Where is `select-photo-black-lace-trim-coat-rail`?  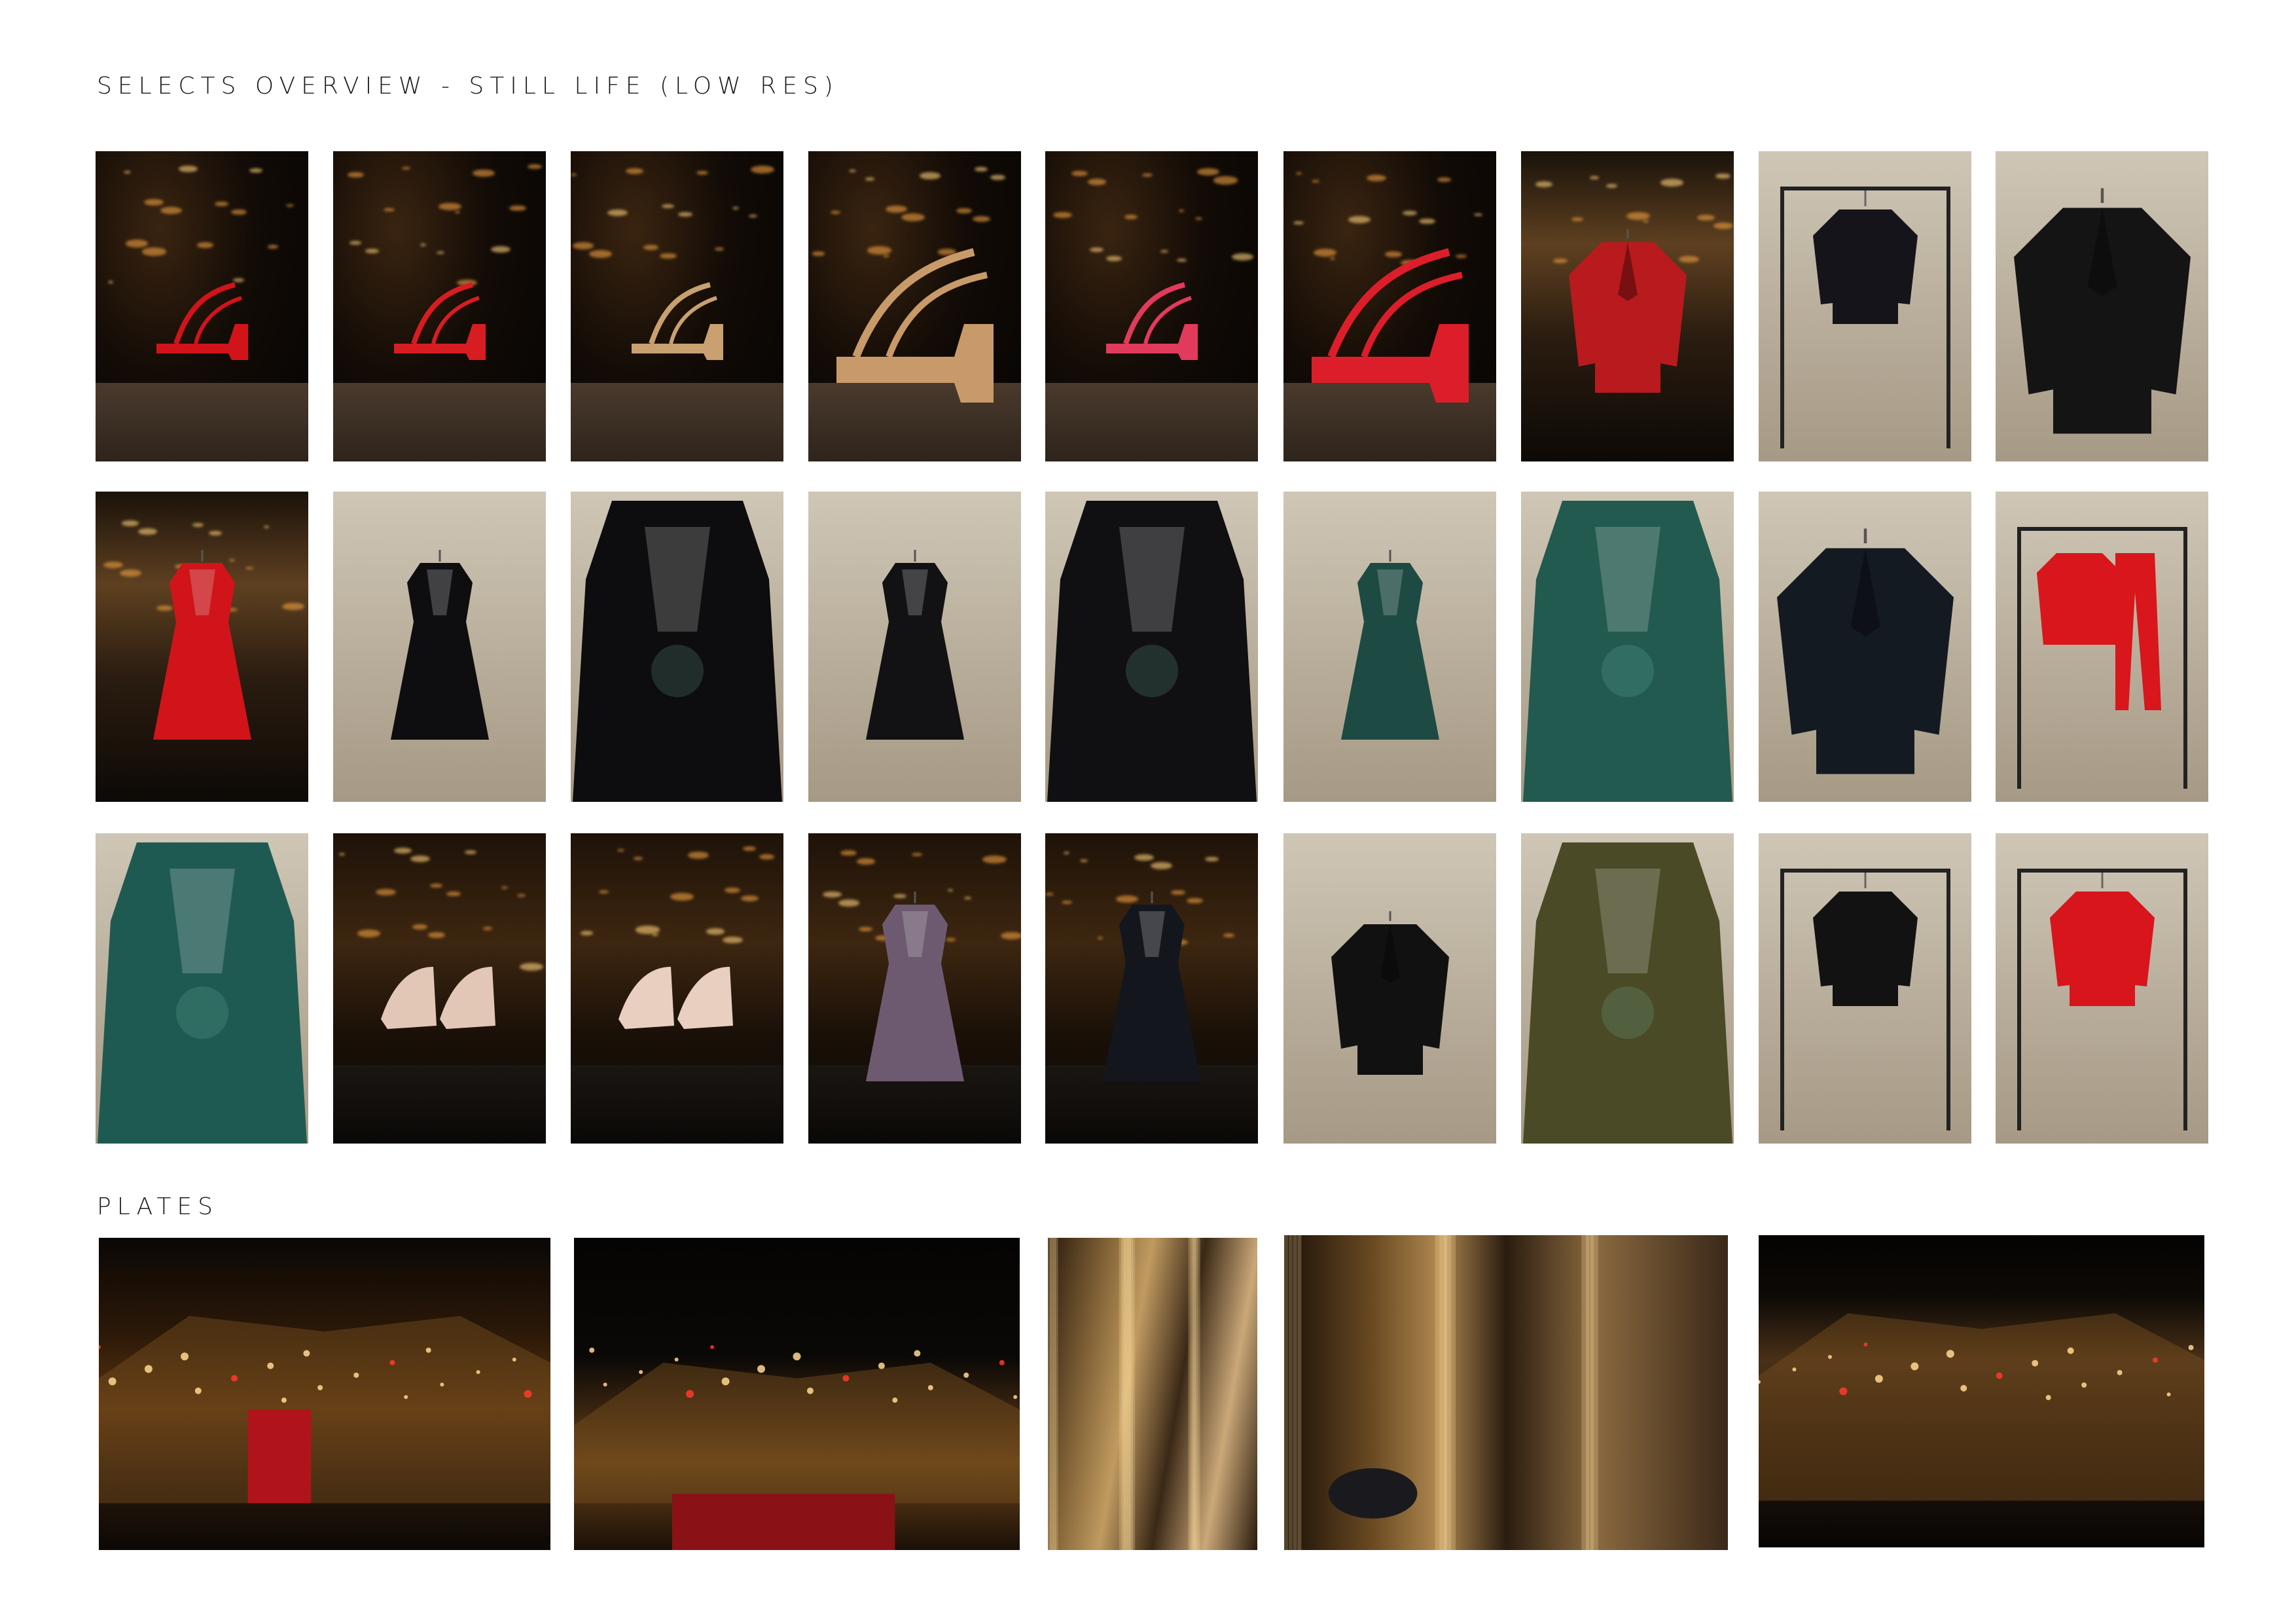 select-photo-black-lace-trim-coat-rail is located at coordinates (1389, 989).